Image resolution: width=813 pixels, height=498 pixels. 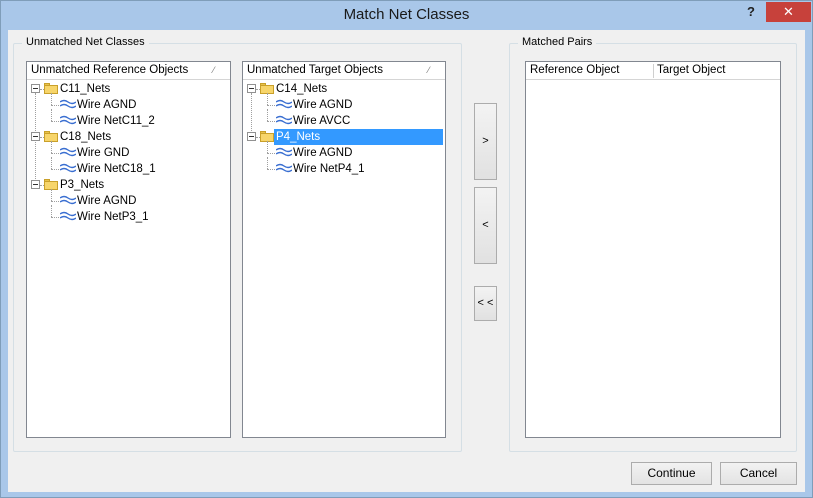 What do you see at coordinates (85, 89) in the screenshot?
I see `tree-node-label: C11_Nets` at bounding box center [85, 89].